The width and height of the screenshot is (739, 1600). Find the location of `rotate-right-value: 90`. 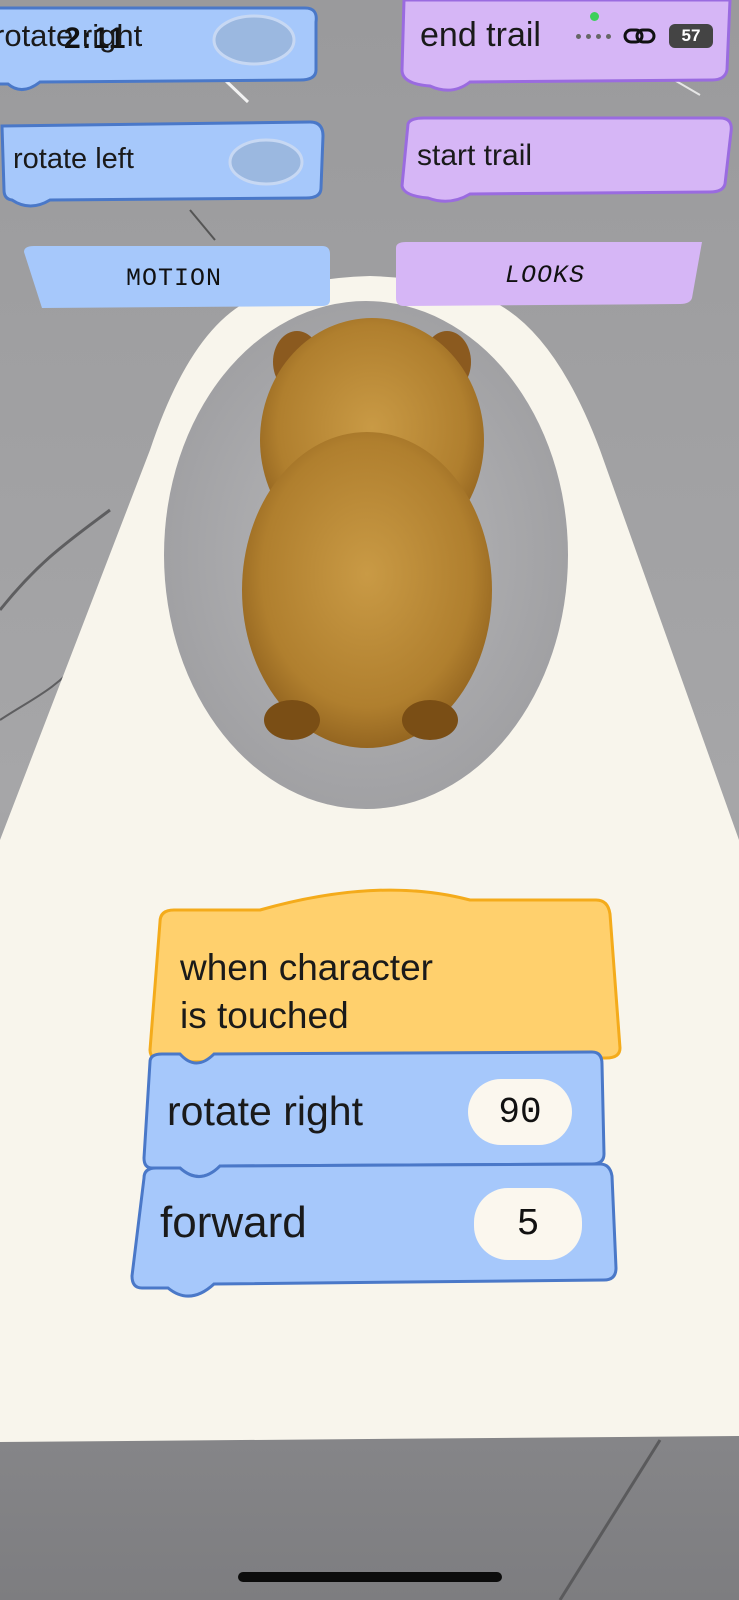

rotate-right-value: 90 is located at coordinates (520, 1112).